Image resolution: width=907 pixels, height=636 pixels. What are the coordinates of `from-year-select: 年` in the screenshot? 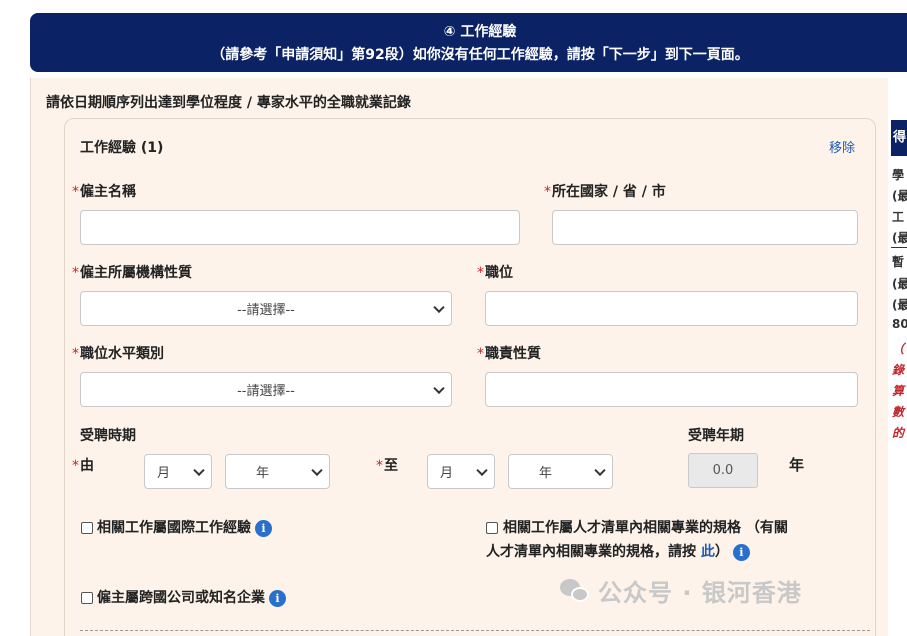 It's located at (277, 471).